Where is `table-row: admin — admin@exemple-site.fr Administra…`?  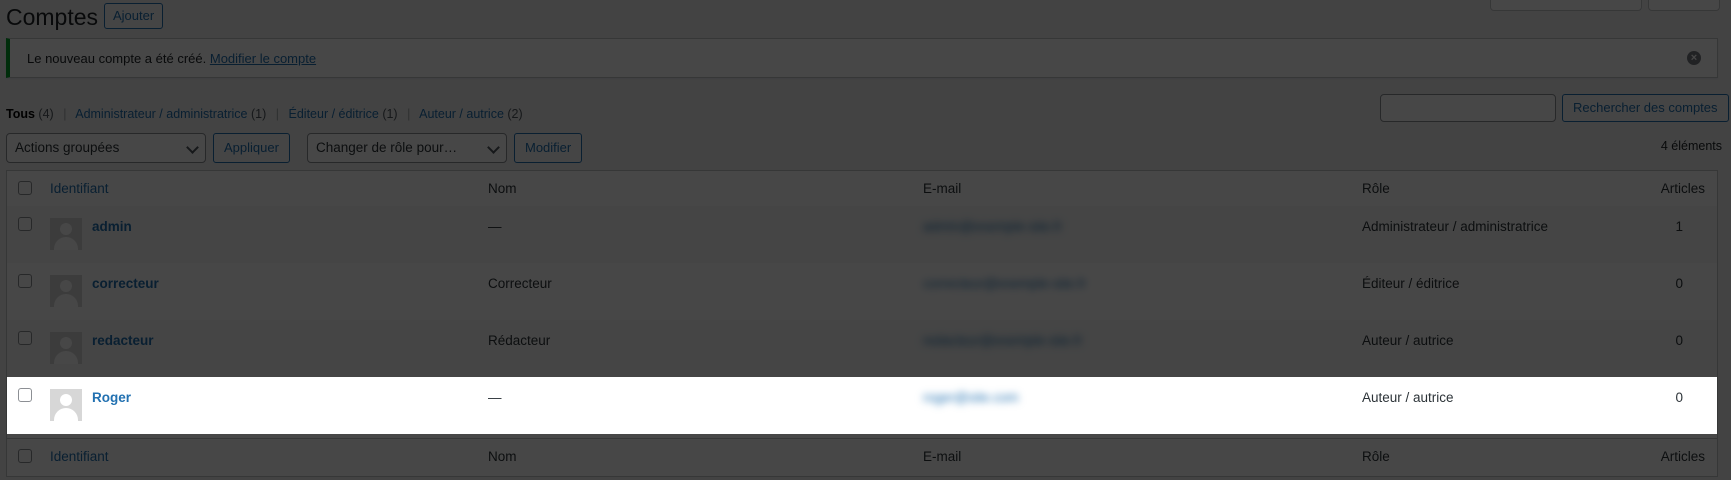
table-row: admin — admin@exemple-site.fr Administra… is located at coordinates (862, 234).